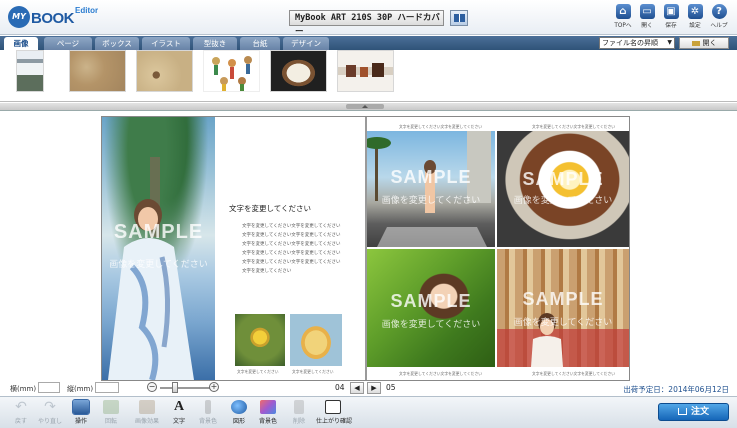 Image resolution: width=737 pixels, height=428 pixels. I want to click on collapse-handle-icon, so click(365, 106).